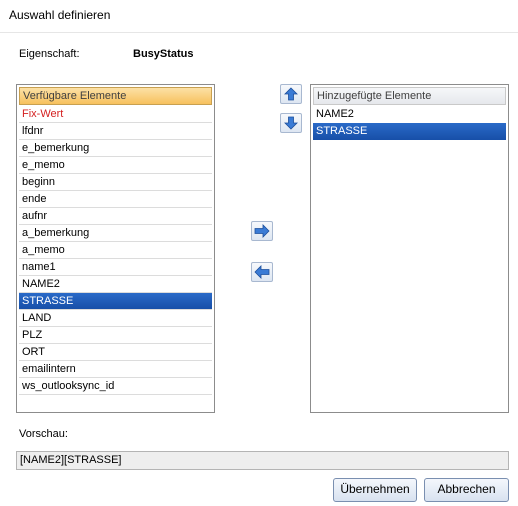  What do you see at coordinates (115, 352) in the screenshot?
I see `list-item: ORT` at bounding box center [115, 352].